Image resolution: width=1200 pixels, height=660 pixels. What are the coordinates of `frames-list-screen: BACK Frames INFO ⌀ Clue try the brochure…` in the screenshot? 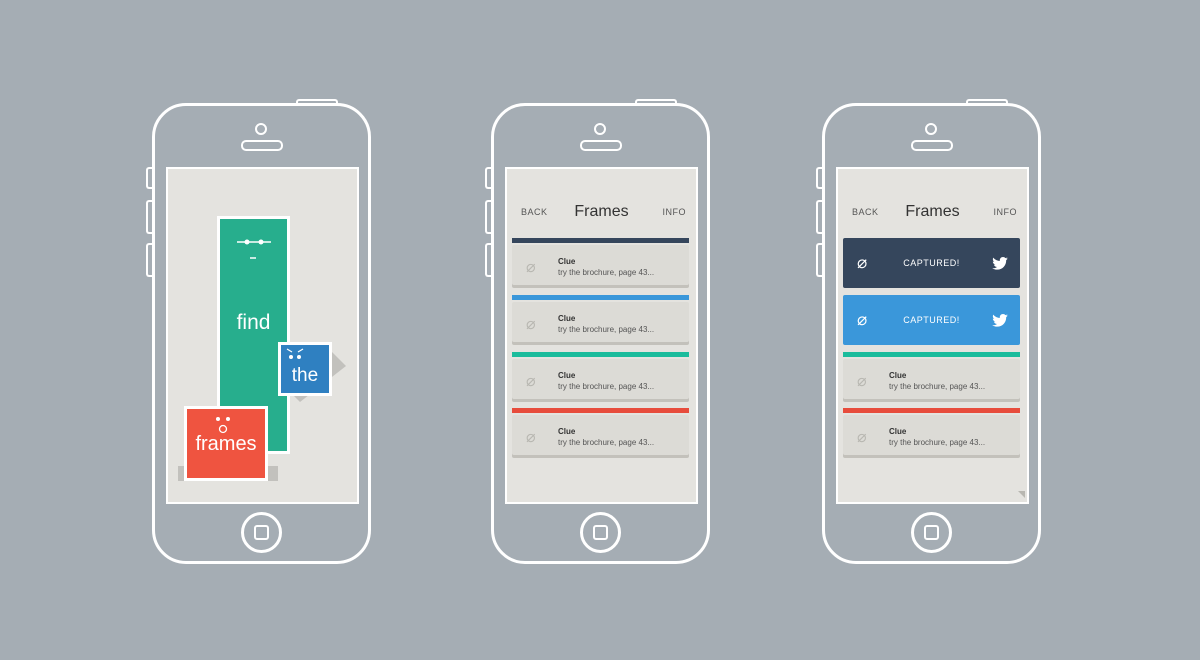 It's located at (601, 335).